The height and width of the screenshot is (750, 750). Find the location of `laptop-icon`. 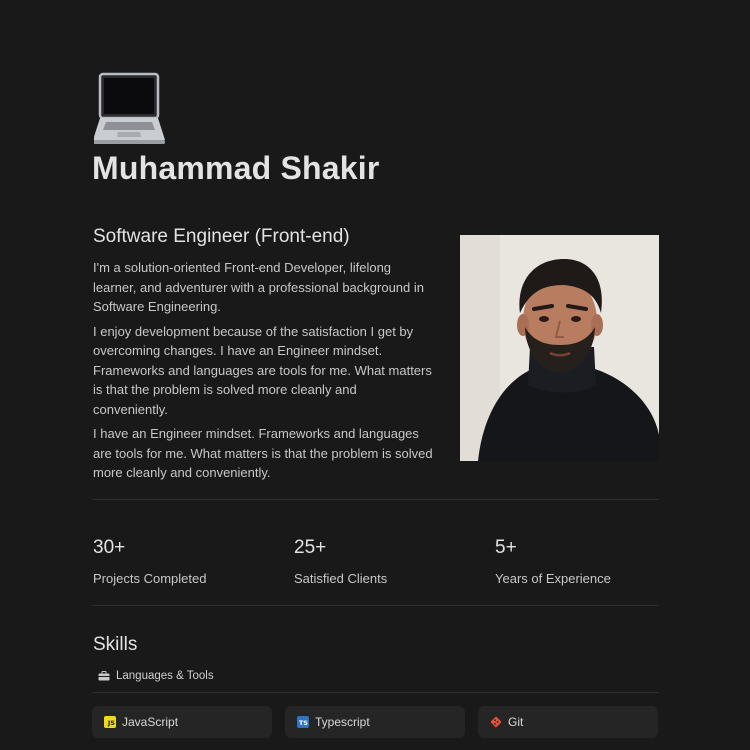

laptop-icon is located at coordinates (129, 108).